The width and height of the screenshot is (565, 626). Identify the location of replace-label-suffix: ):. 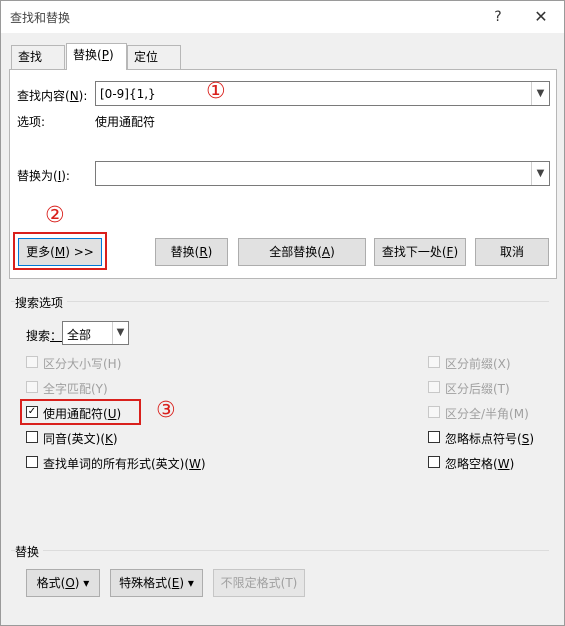
(65, 176).